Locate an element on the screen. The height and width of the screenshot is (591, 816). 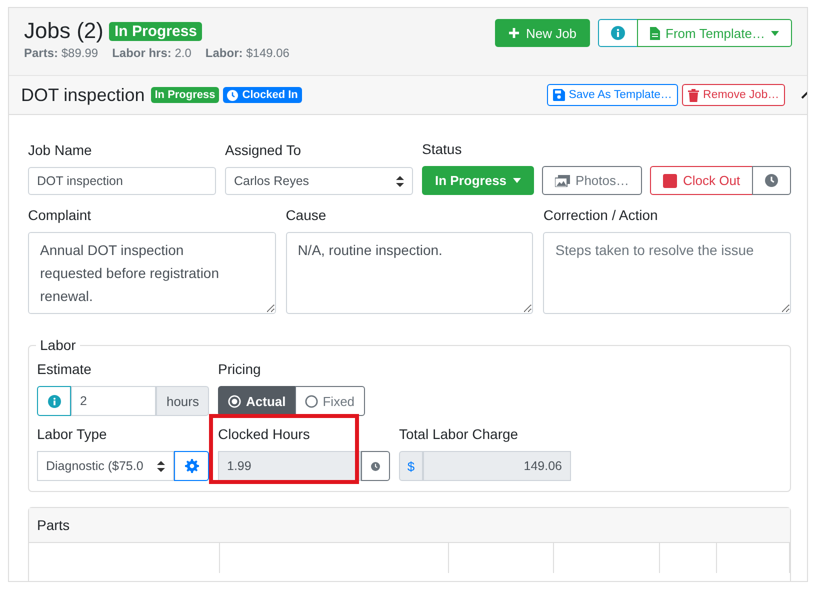
summary-text: Parts: $89.99 is located at coordinates (61, 53).